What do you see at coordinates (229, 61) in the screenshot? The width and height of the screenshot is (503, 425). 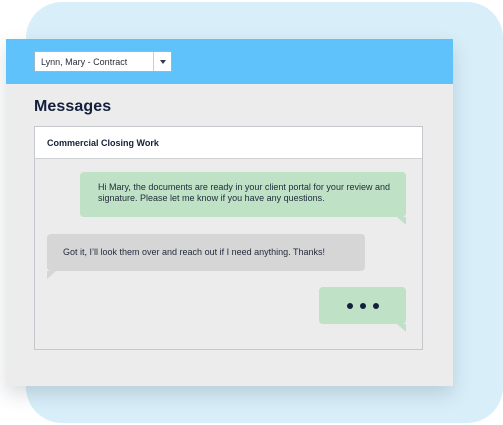 I see `top-bar: Lynn, Mary - Contract` at bounding box center [229, 61].